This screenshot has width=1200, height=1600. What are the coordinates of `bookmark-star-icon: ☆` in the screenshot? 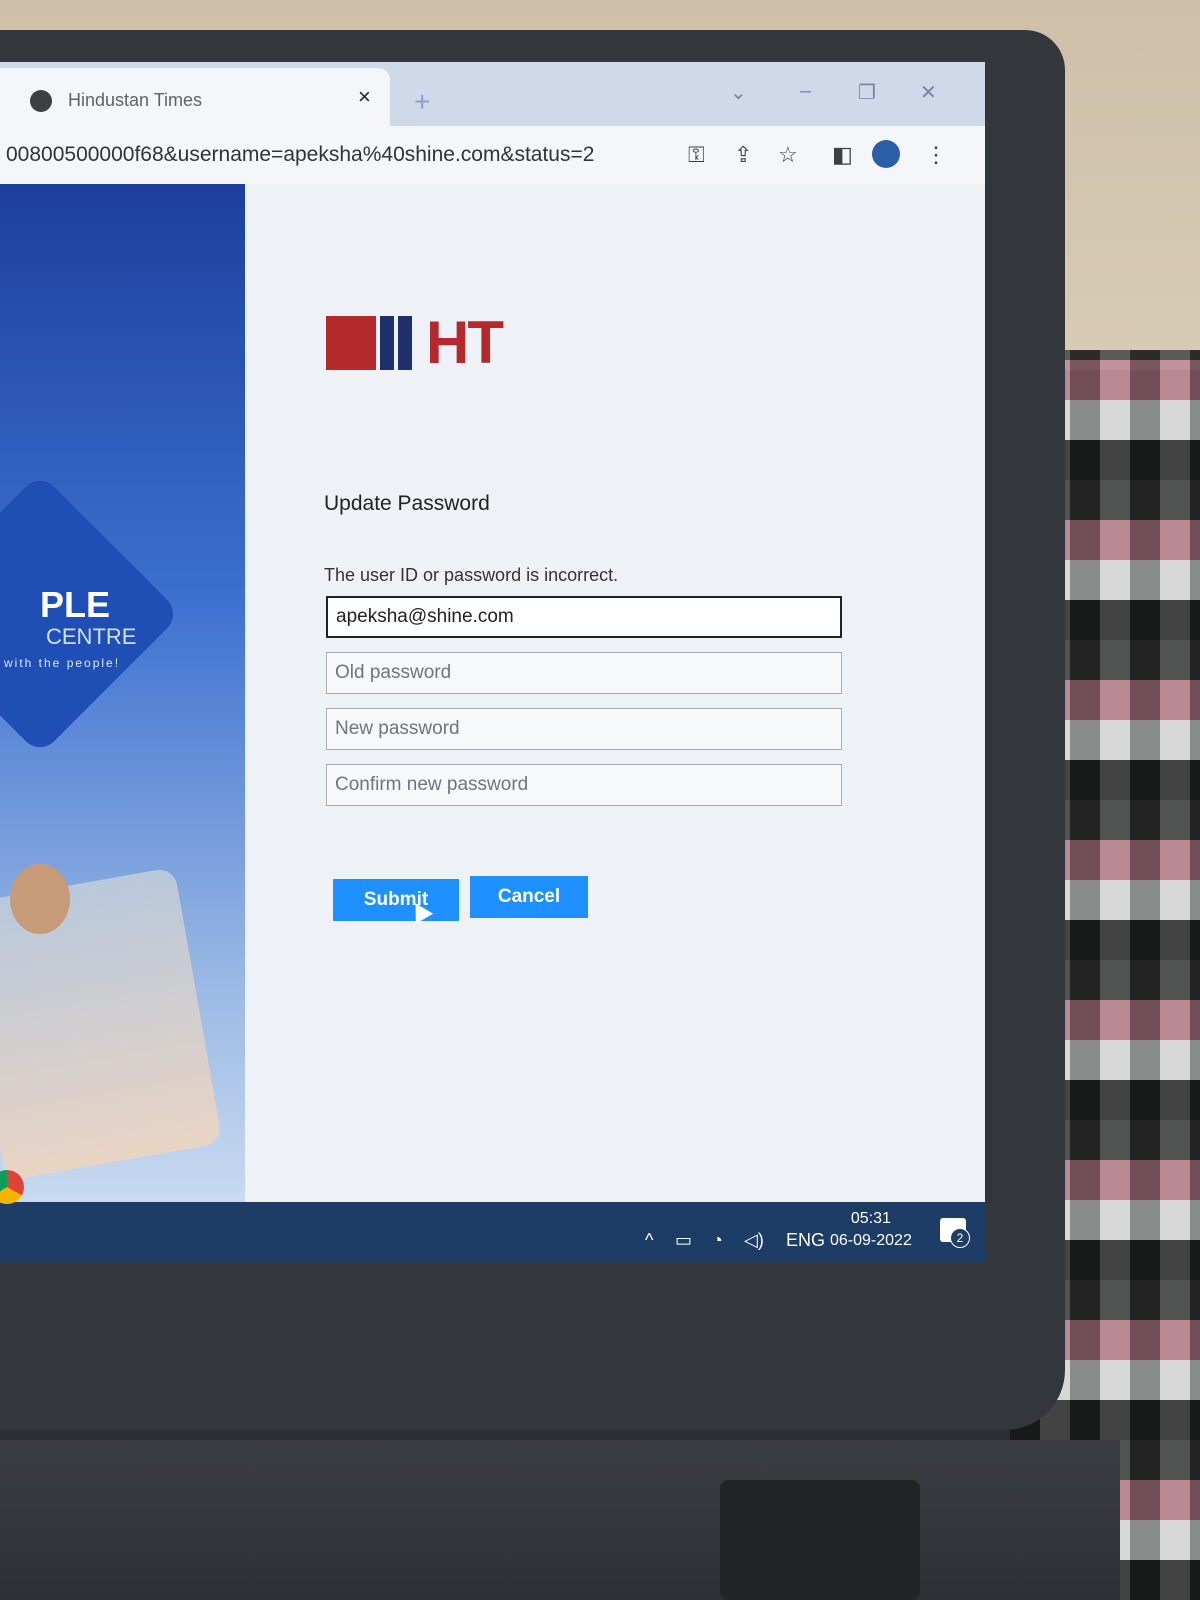 It's located at (788, 155).